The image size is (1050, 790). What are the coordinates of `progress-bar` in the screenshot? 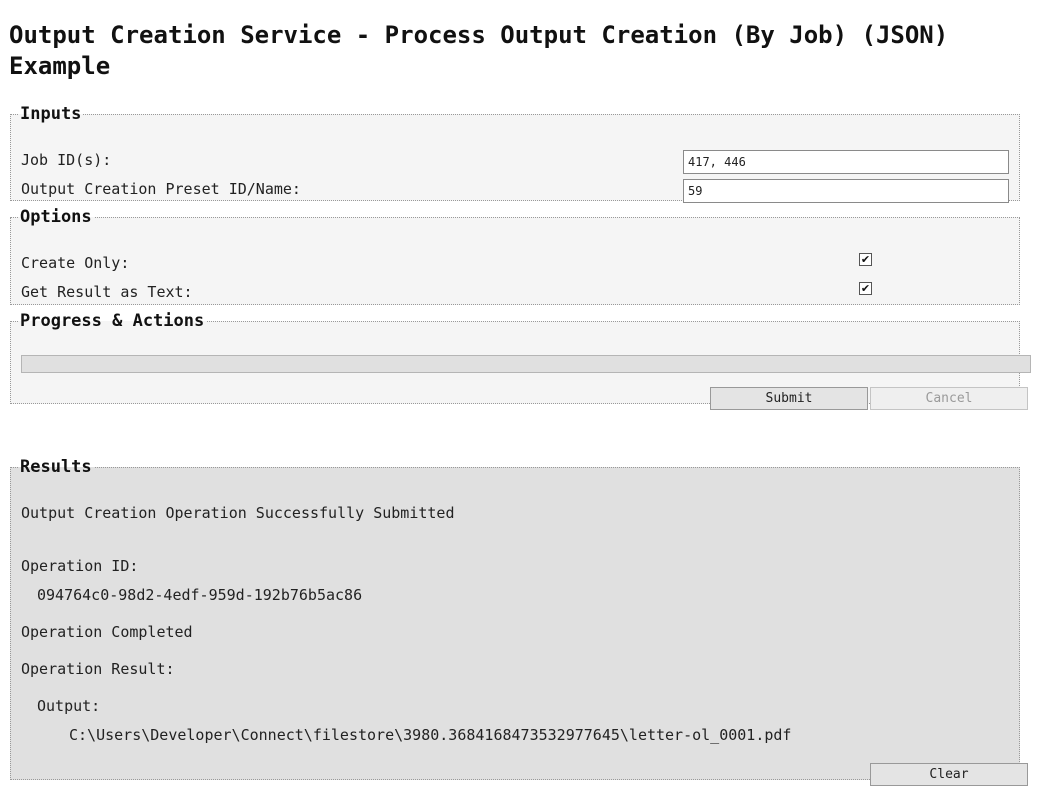 It's located at (526, 364).